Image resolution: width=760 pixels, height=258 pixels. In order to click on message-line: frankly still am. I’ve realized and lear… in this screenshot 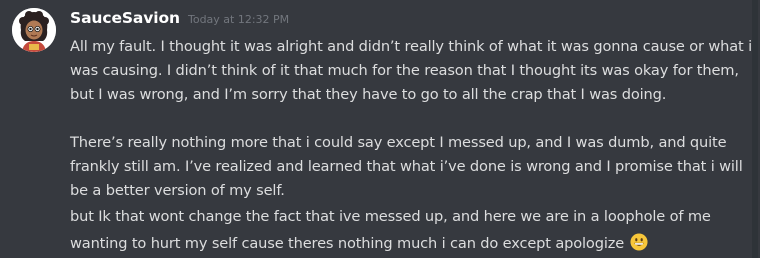, I will do `click(406, 166)`.